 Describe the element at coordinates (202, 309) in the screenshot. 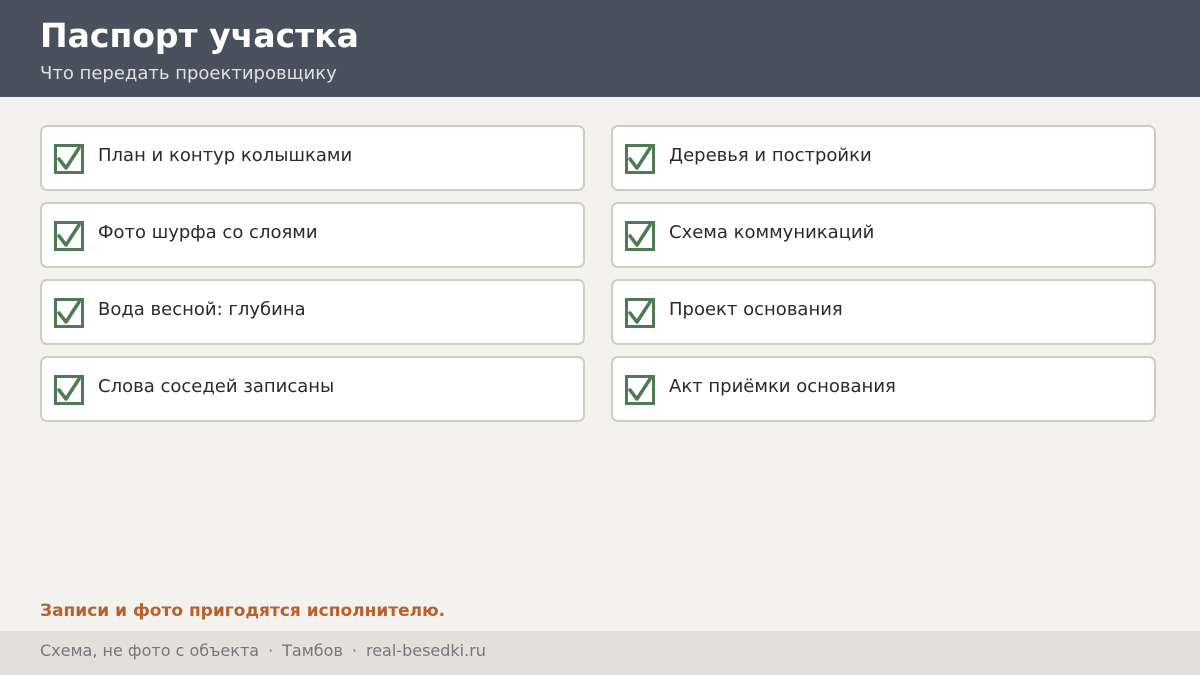

I see `checklist-item-label: Вода весной: глубина` at that location.